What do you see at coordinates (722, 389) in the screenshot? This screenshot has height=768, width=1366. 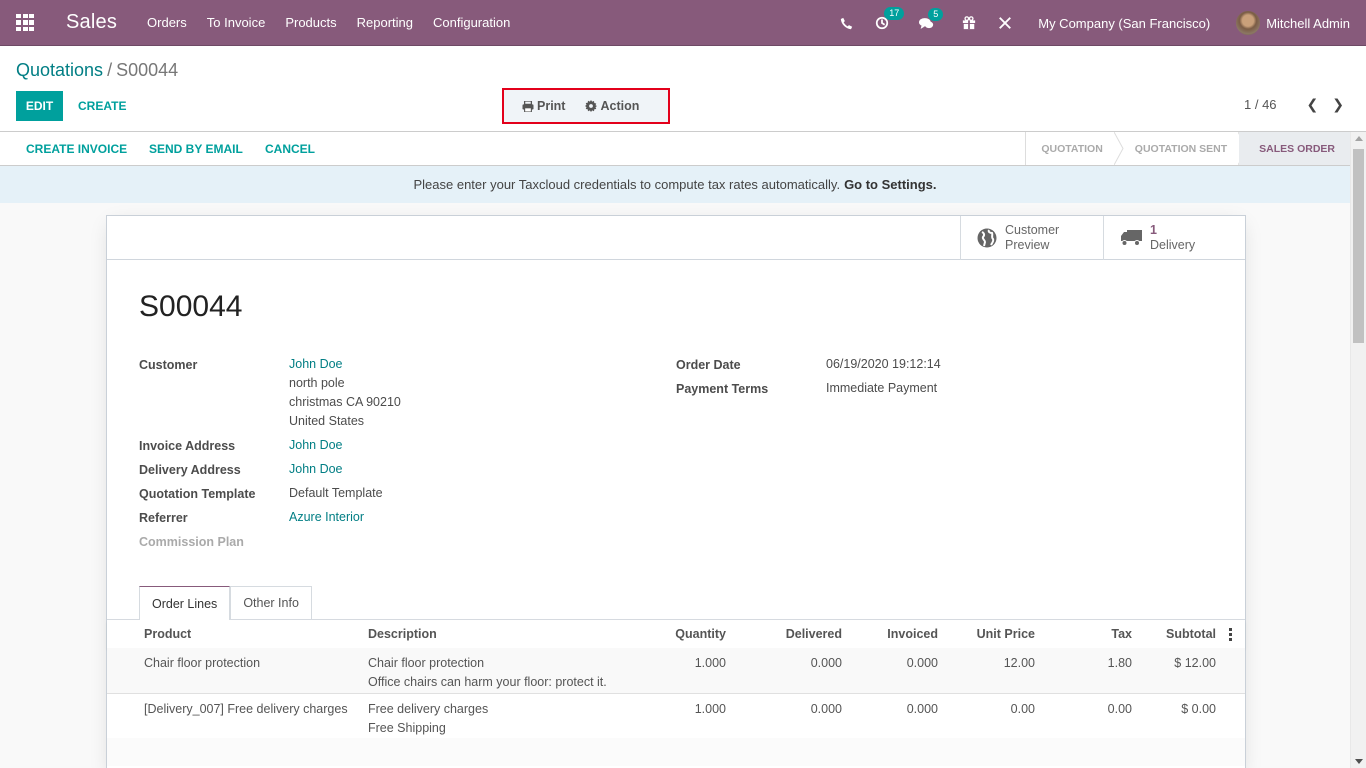 I see `payment-terms-label: Payment Terms` at bounding box center [722, 389].